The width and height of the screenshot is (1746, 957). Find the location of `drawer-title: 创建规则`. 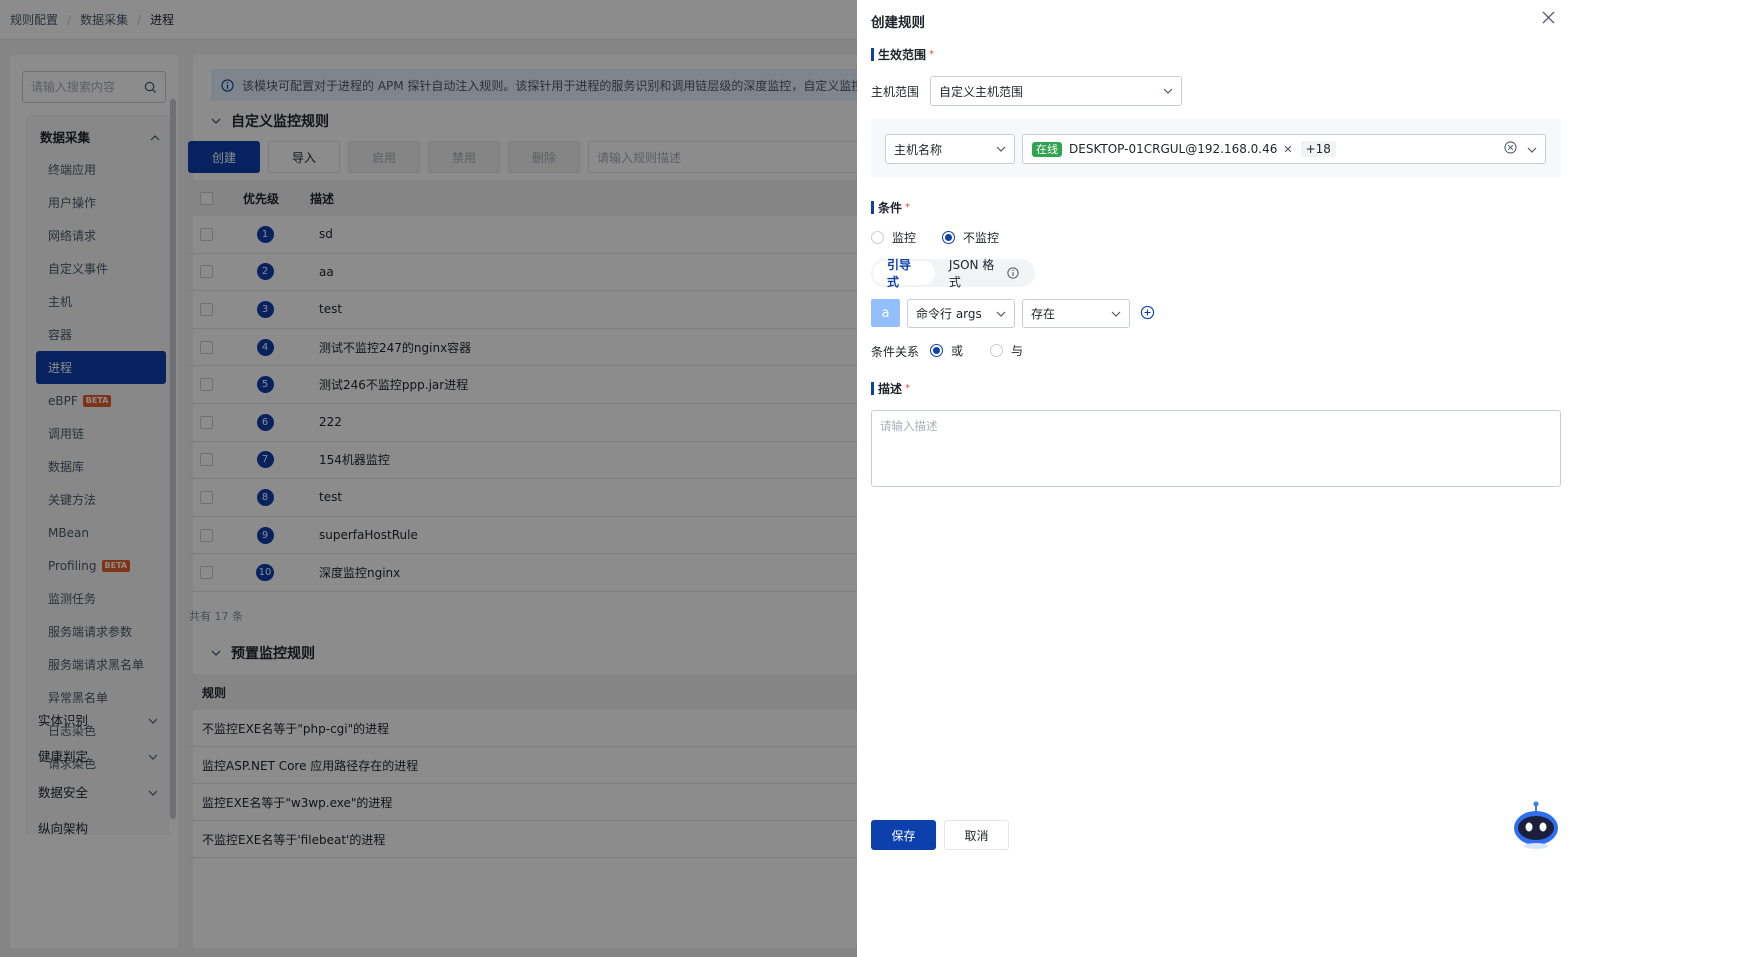

drawer-title: 创建规则 is located at coordinates (898, 23).